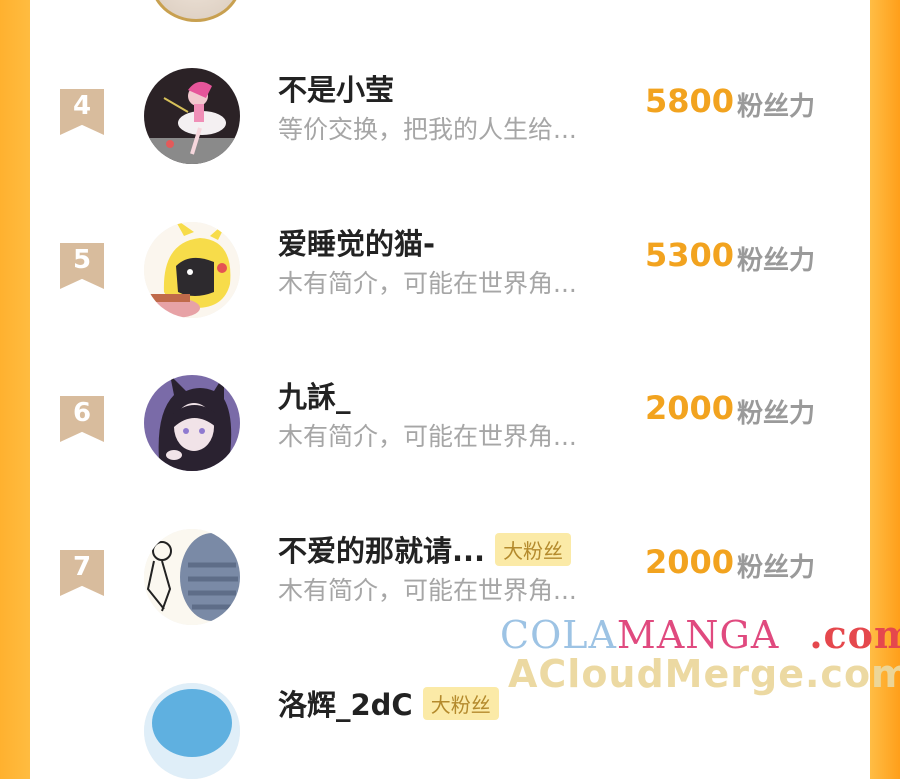 The height and width of the screenshot is (779, 900). I want to click on rank-flag-icon: 7, so click(82, 573).